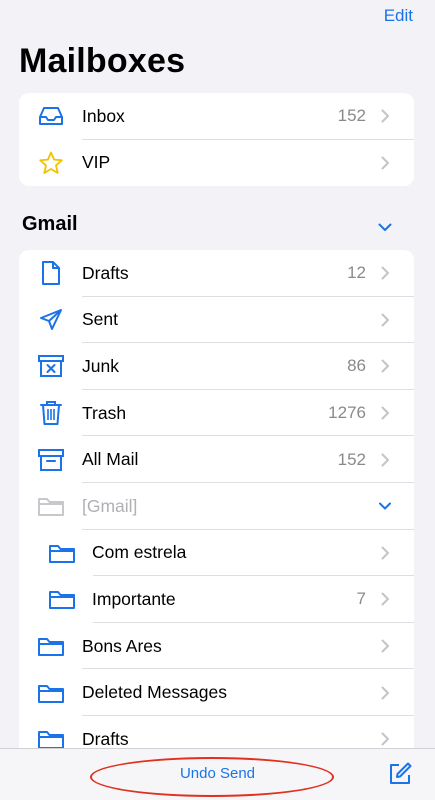  I want to click on paper-plane-icon, so click(51, 320).